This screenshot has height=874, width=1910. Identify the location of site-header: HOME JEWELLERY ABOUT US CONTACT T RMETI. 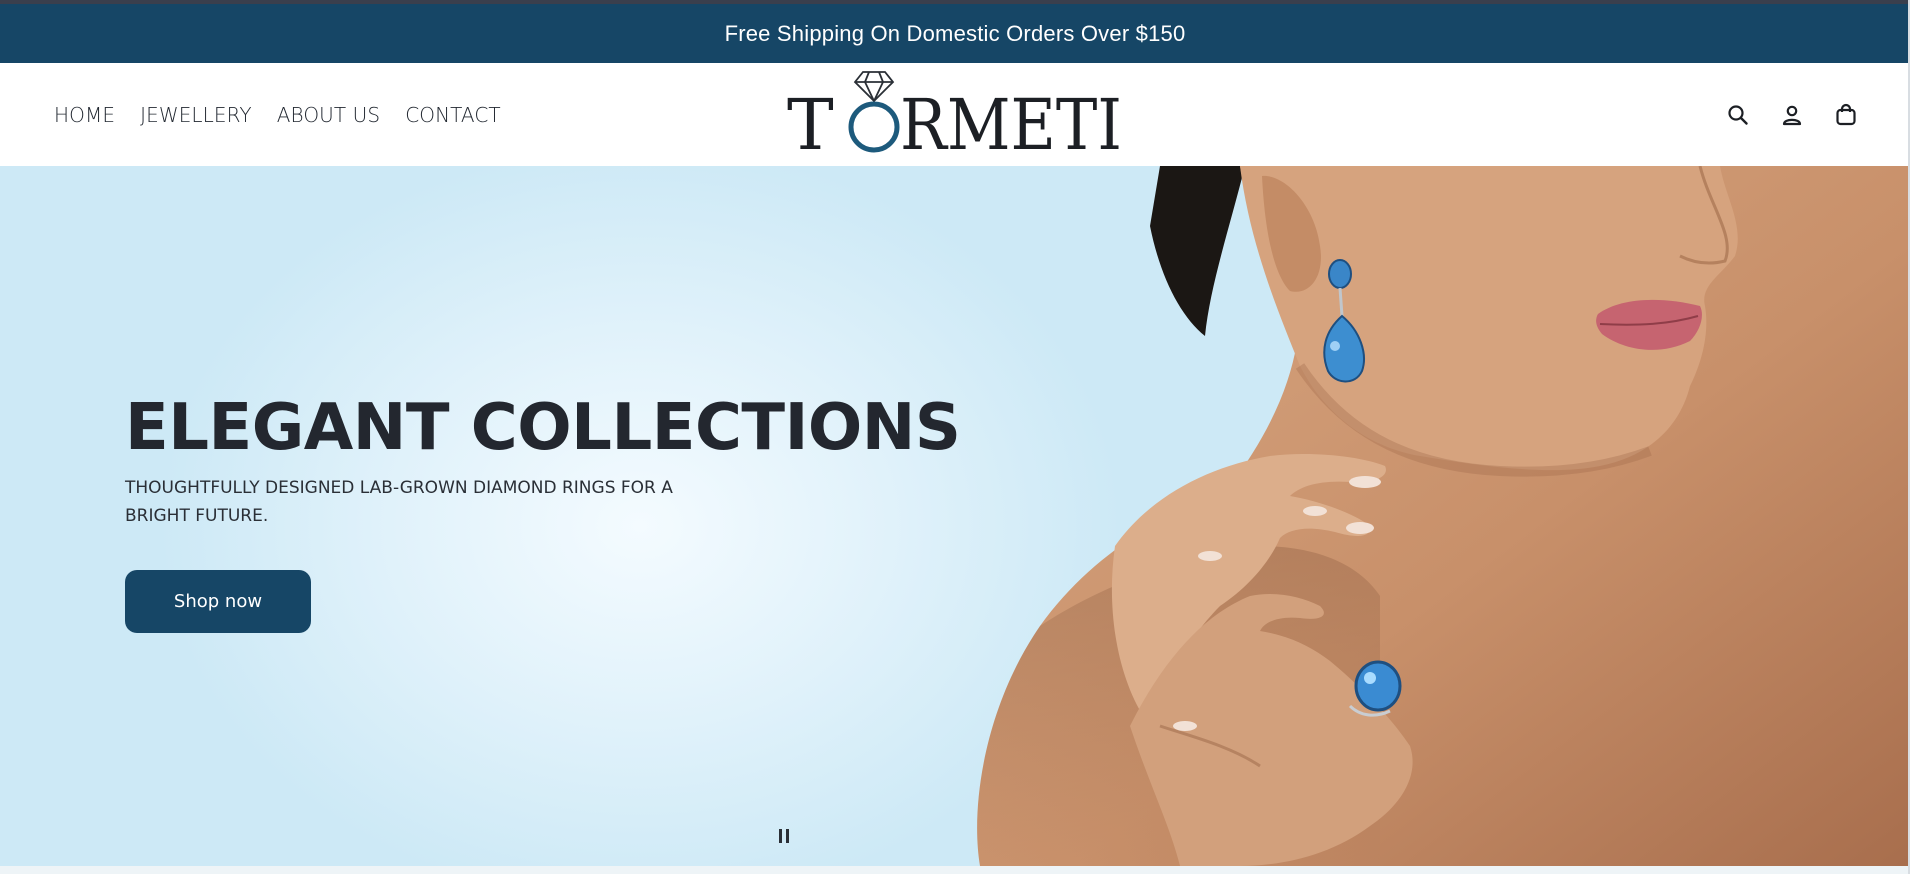
(955, 114).